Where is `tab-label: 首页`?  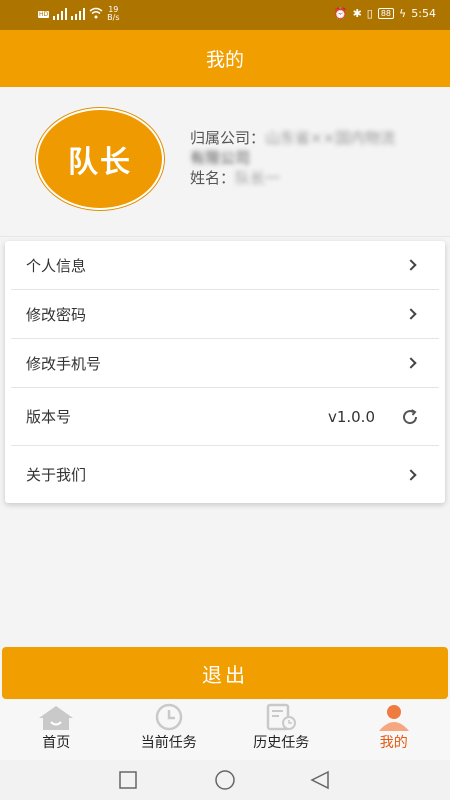 tab-label: 首页 is located at coordinates (56, 743).